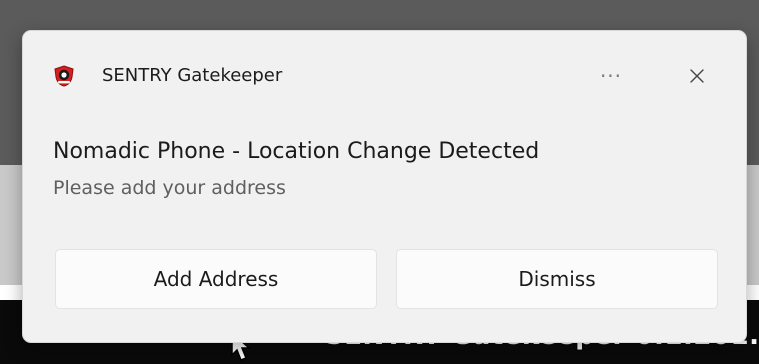 The height and width of the screenshot is (364, 759). What do you see at coordinates (192, 75) in the screenshot?
I see `app-name: SENTRY Gatekeeper` at bounding box center [192, 75].